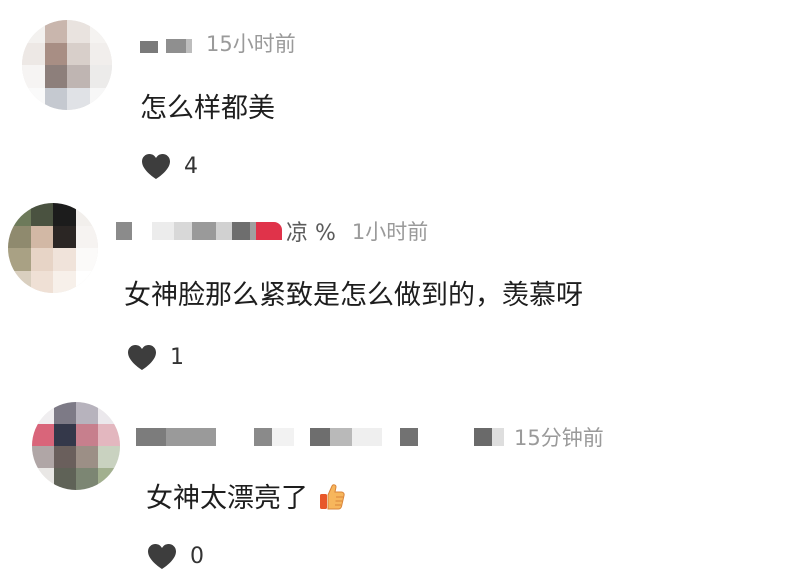 The image size is (788, 586). What do you see at coordinates (353, 295) in the screenshot?
I see `comment-text: 女神脸那么紧致是怎么做到的，羡慕呀` at bounding box center [353, 295].